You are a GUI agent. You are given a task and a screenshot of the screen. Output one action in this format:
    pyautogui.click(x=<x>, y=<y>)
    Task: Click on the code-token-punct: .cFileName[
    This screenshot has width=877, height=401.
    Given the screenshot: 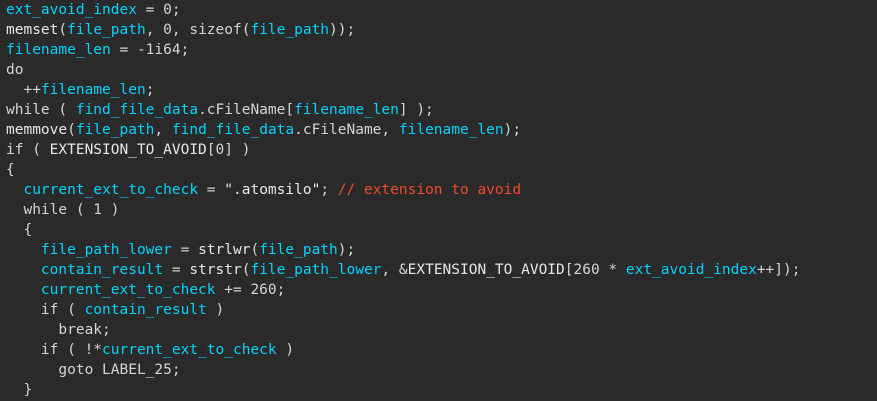 What is the action you would take?
    pyautogui.click(x=246, y=110)
    